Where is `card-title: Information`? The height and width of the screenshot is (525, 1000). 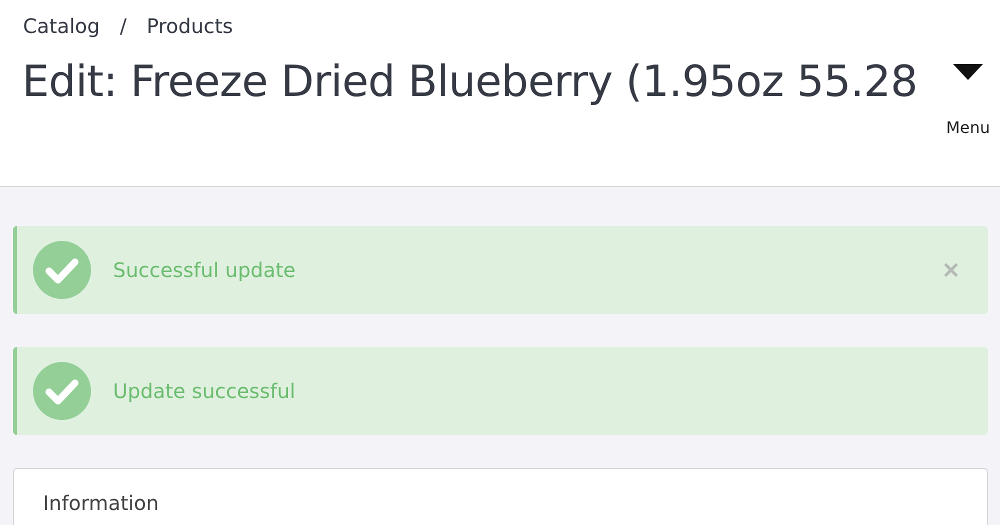 card-title: Information is located at coordinates (101, 503).